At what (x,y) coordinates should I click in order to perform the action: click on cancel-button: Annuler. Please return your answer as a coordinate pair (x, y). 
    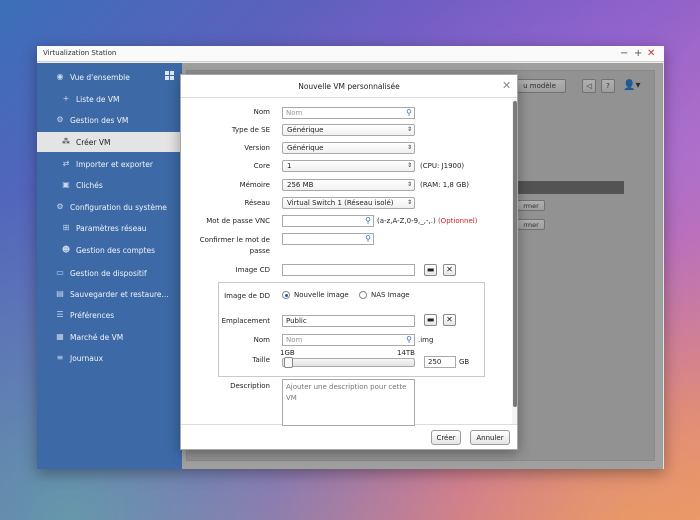
    Looking at the image, I should click on (490, 437).